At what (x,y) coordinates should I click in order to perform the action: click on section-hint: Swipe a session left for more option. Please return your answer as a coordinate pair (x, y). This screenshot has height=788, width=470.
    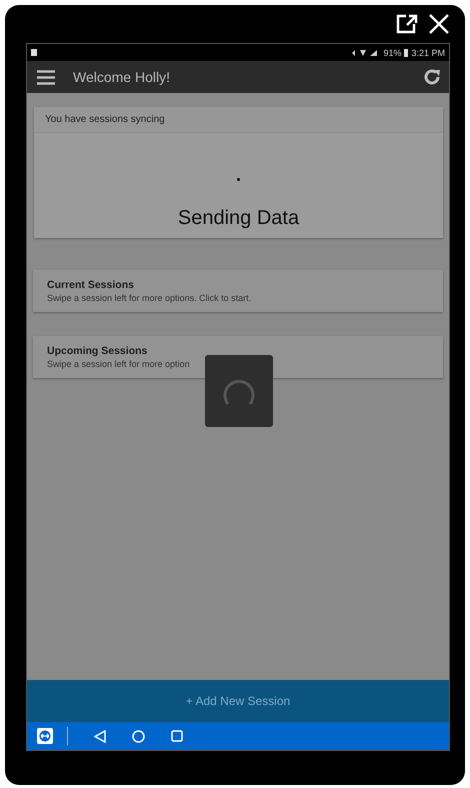
    Looking at the image, I should click on (119, 364).